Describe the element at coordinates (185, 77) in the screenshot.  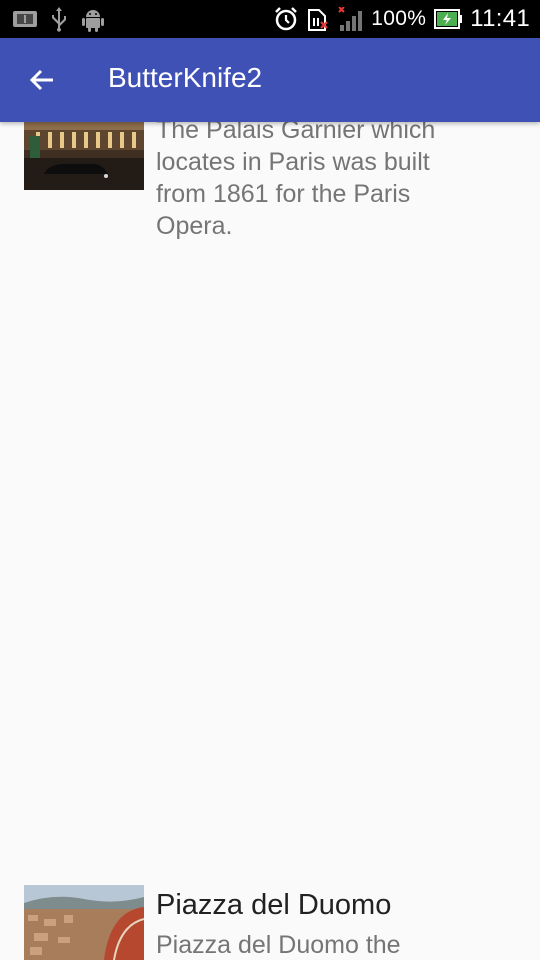
I see `page-title: ButterKnife2` at that location.